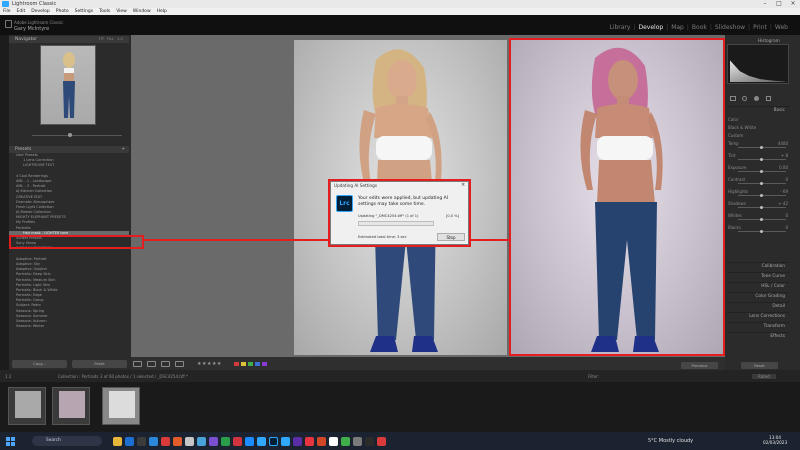 This screenshot has width=800, height=450. I want to click on redeye-tool-icon, so click(768, 98).